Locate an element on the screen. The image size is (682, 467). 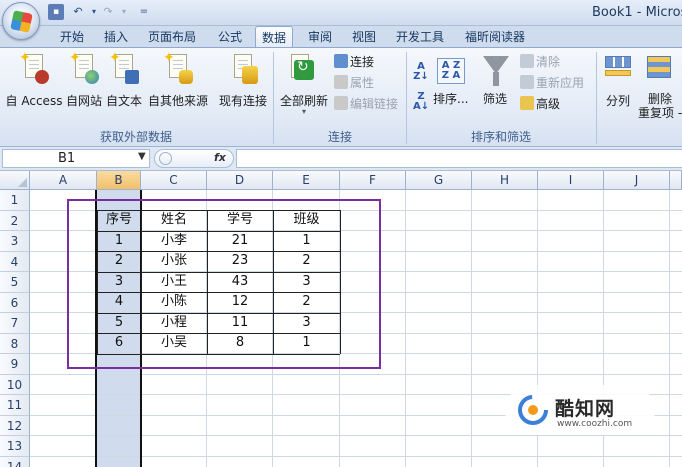
watermark-url: www.coozhi.com is located at coordinates (595, 424).